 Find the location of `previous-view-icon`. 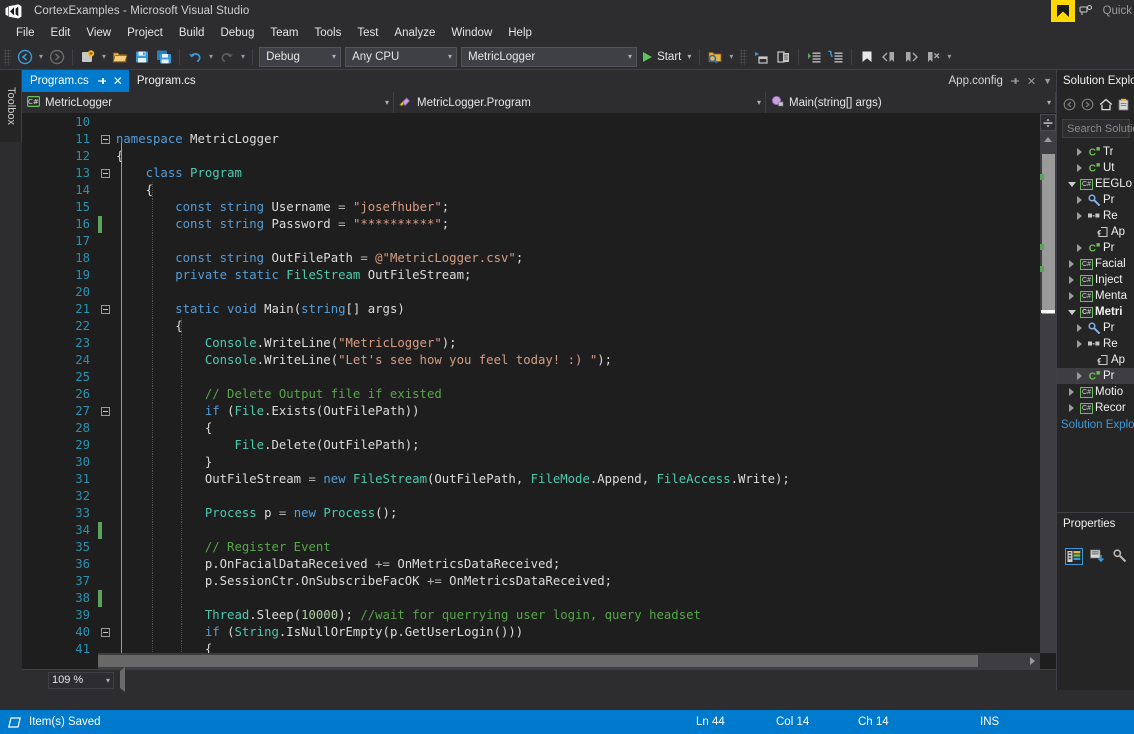

previous-view-icon is located at coordinates (122, 679).